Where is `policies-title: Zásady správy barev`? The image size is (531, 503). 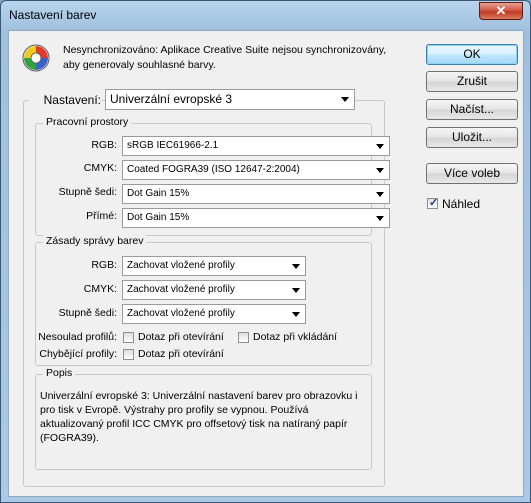 policies-title: Zásady správy barev is located at coordinates (95, 241).